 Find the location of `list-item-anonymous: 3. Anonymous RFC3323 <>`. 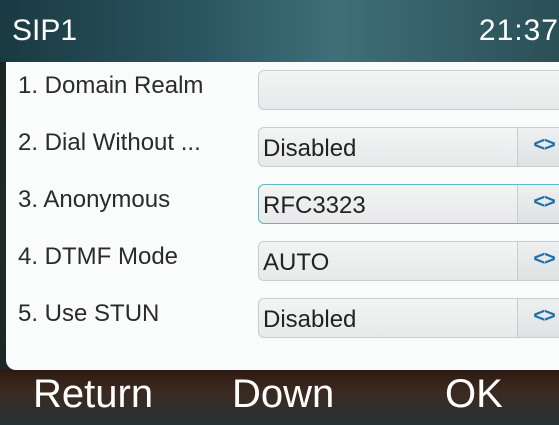

list-item-anonymous: 3. Anonymous RFC3323 <> is located at coordinates (282, 204).